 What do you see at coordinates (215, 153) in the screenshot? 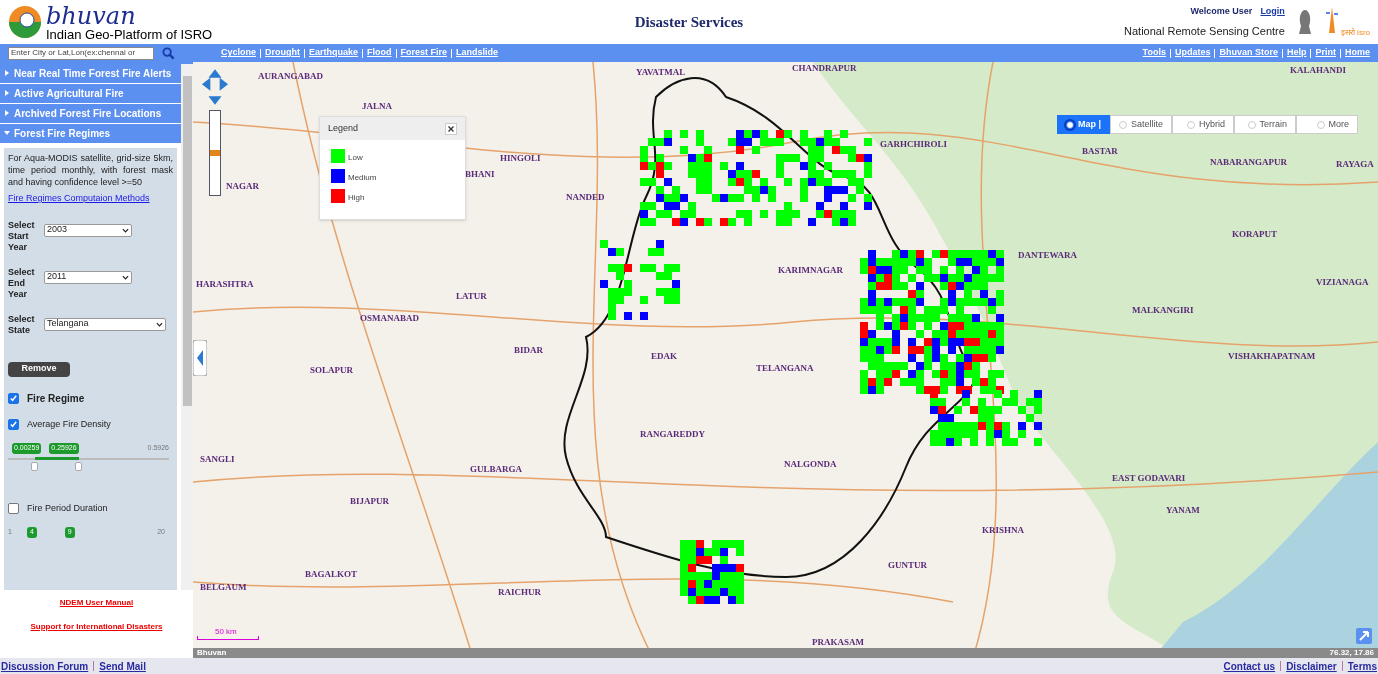
I see `zoom-slider` at bounding box center [215, 153].